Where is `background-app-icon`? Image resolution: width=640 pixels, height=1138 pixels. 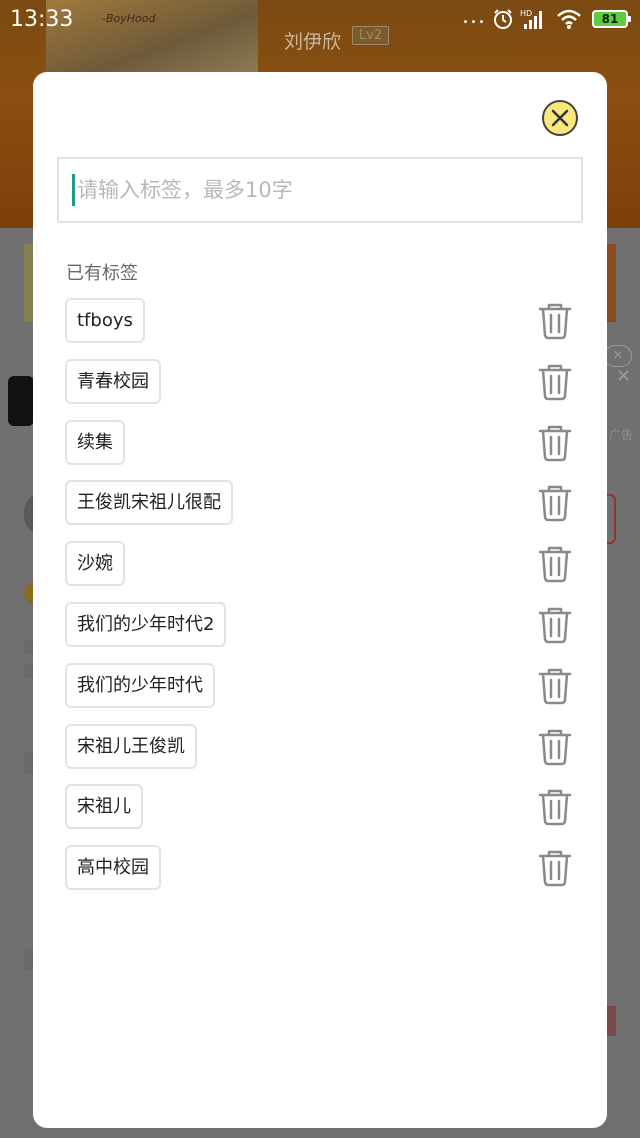
background-app-icon is located at coordinates (21, 401).